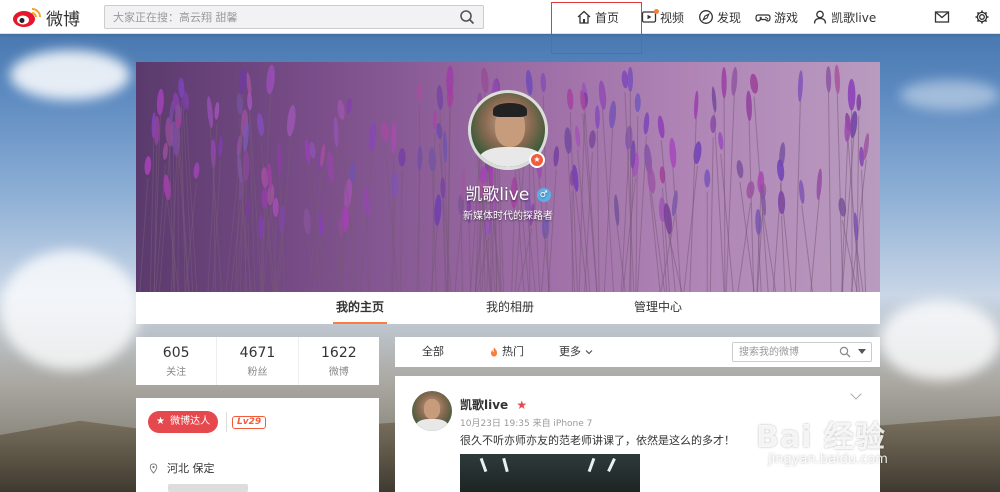  What do you see at coordinates (176, 353) in the screenshot?
I see `stat-following-count: 605` at bounding box center [176, 353].